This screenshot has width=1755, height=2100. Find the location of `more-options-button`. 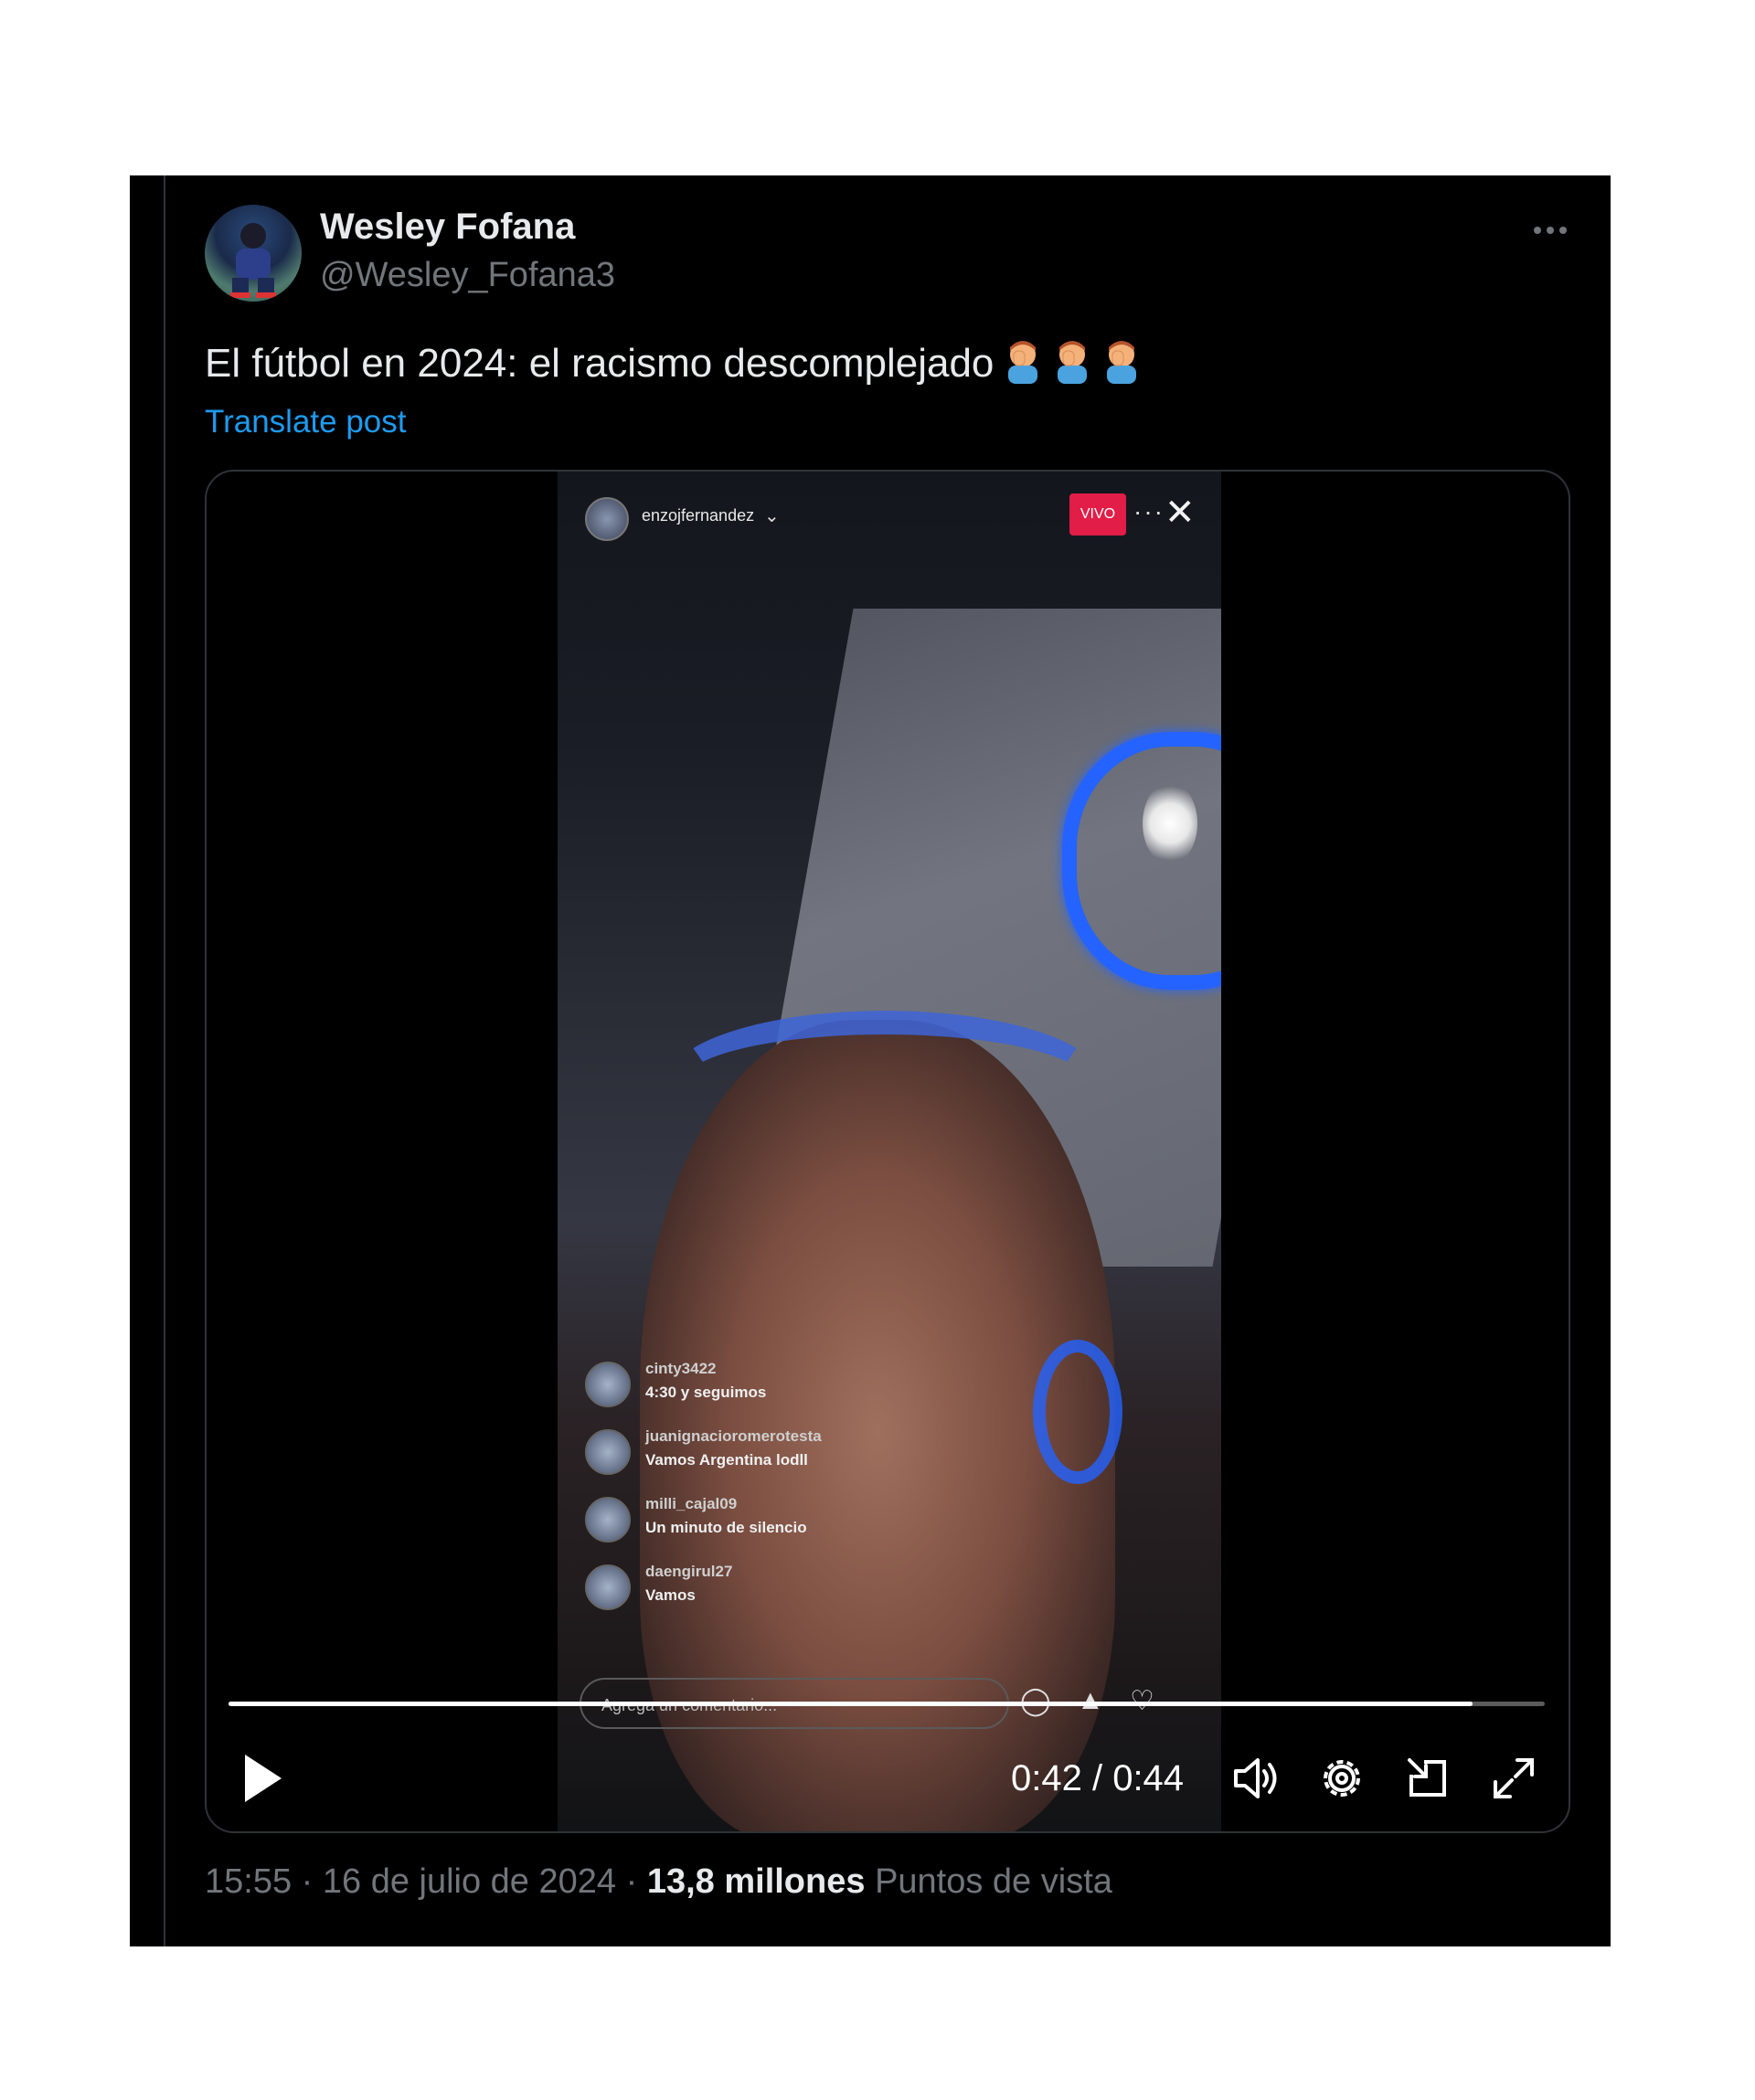

more-options-button is located at coordinates (1550, 230).